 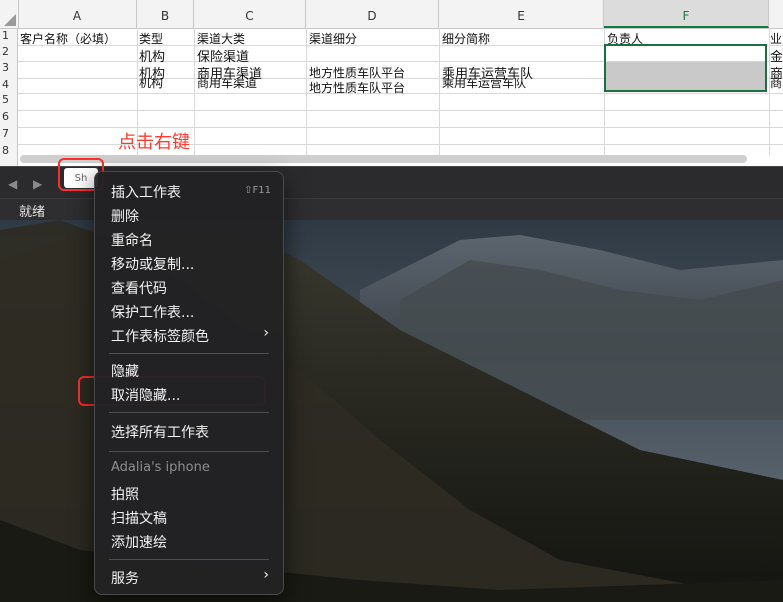 I want to click on row-header-2: 2, so click(x=9, y=53).